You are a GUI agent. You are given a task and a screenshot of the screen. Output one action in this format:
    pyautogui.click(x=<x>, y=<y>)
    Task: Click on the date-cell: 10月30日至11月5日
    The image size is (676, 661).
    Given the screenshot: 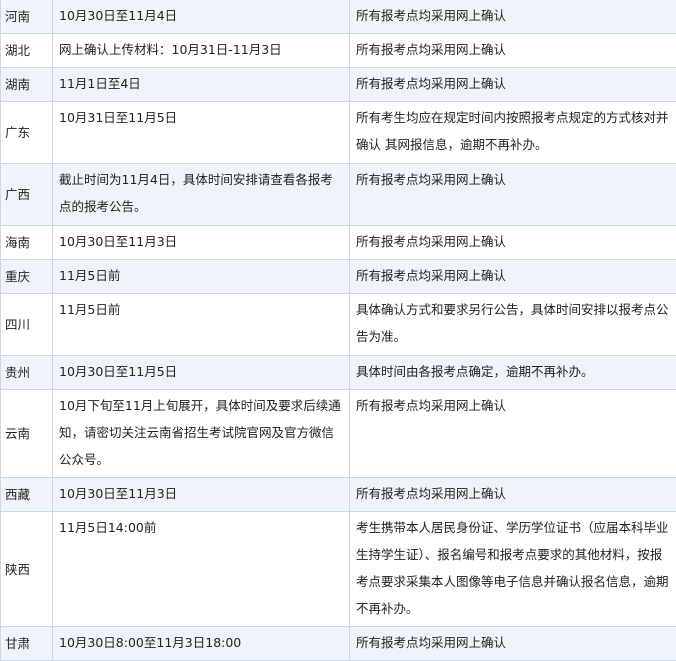 What is the action you would take?
    pyautogui.click(x=201, y=373)
    